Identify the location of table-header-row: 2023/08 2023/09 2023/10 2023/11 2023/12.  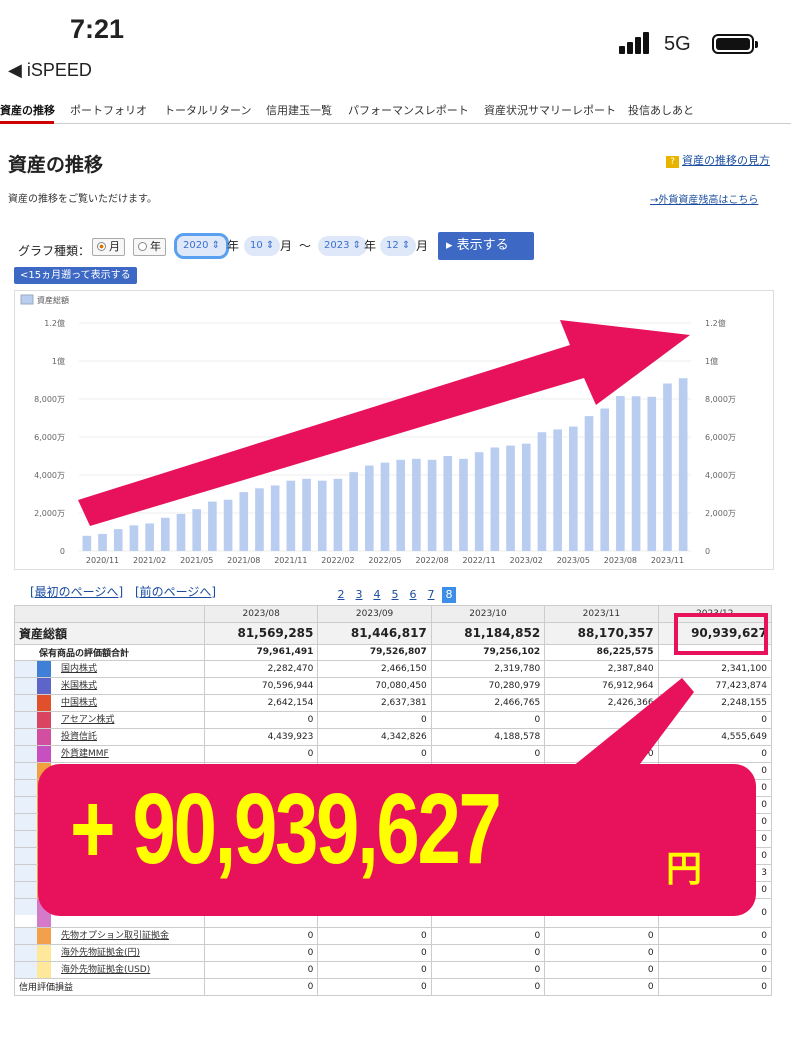
(393, 614).